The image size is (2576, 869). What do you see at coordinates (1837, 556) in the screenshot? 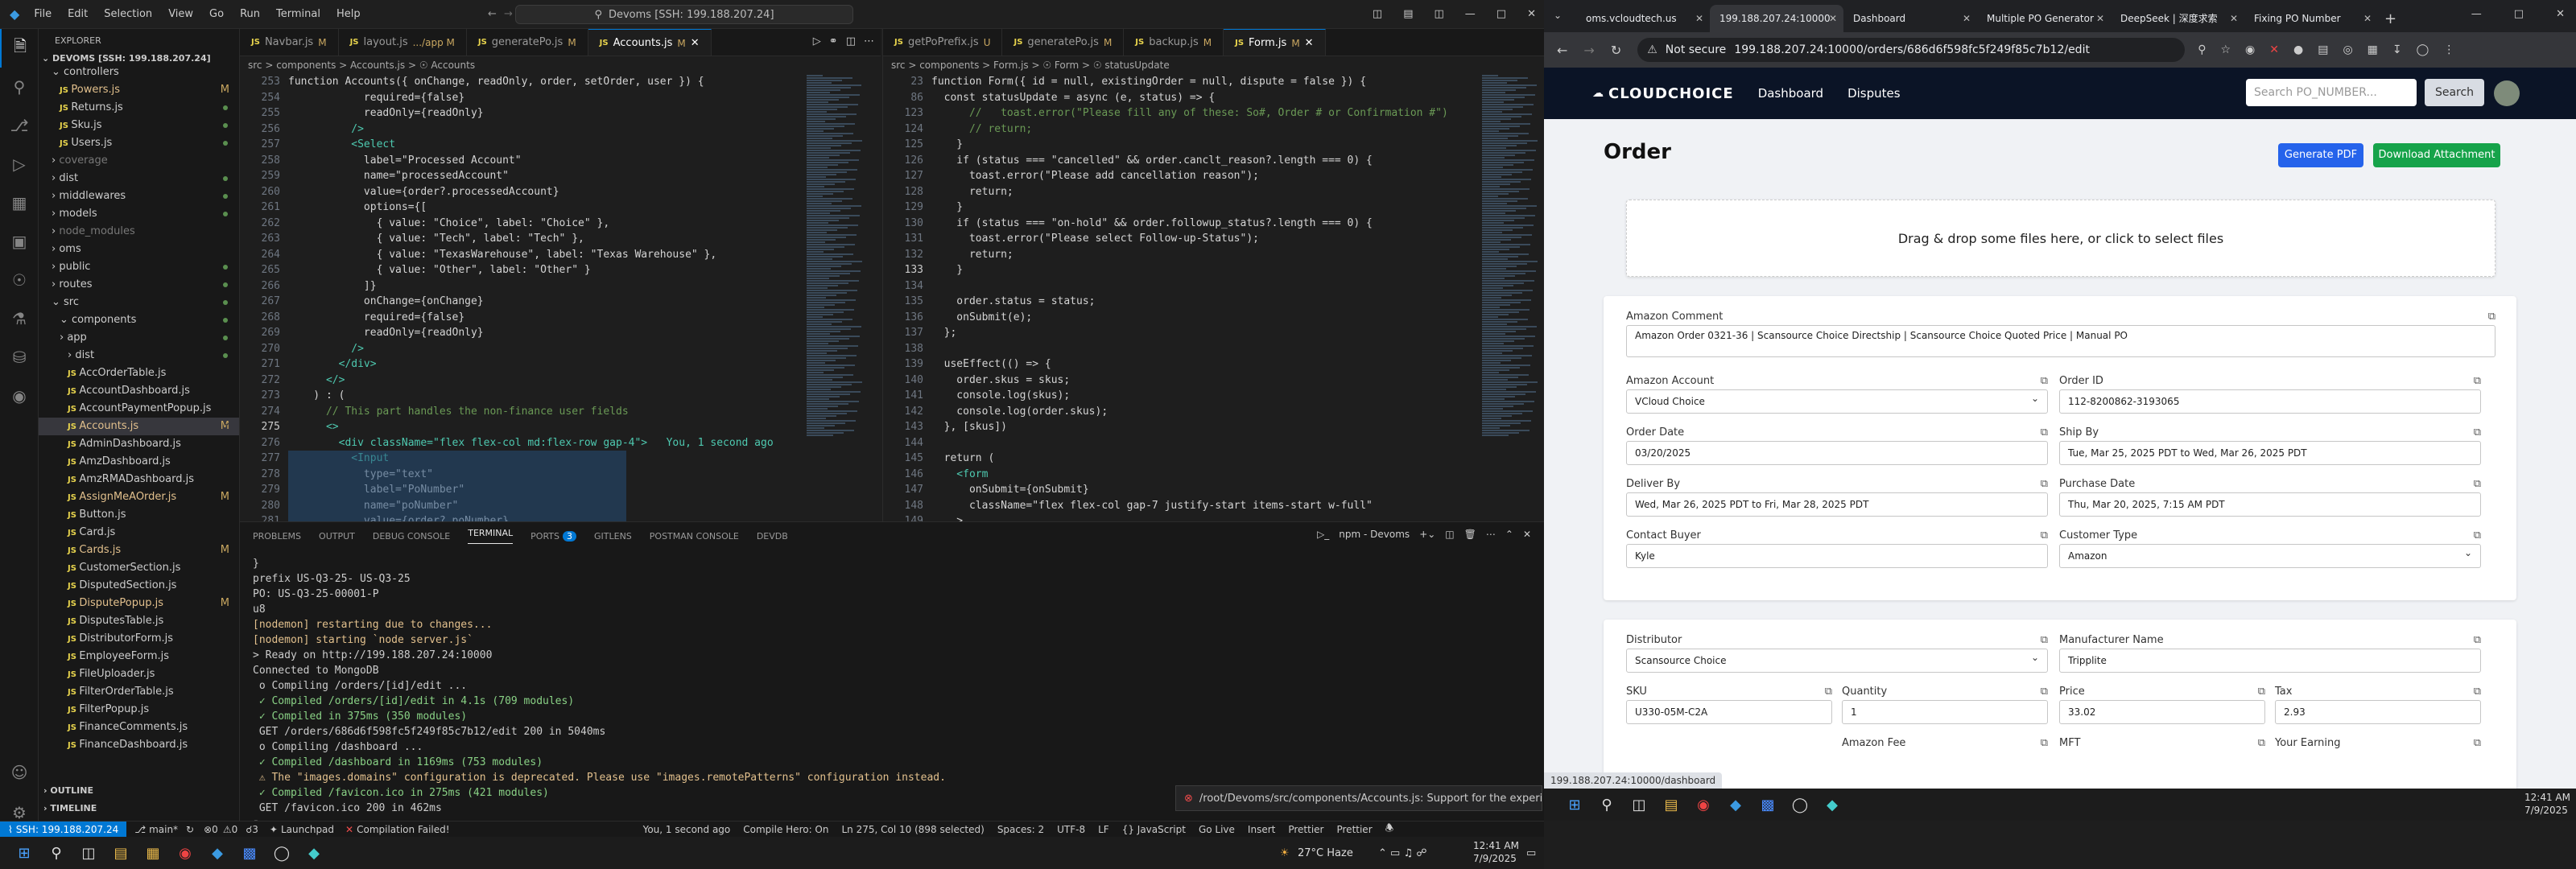
I see `contact-buyer-input: Kyle` at bounding box center [1837, 556].